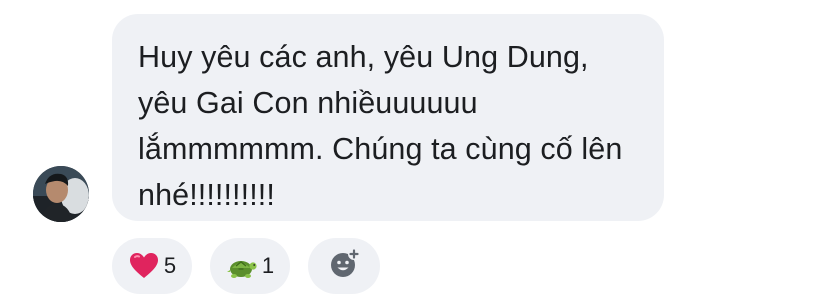  What do you see at coordinates (268, 265) in the screenshot?
I see `reaction-count: 1` at bounding box center [268, 265].